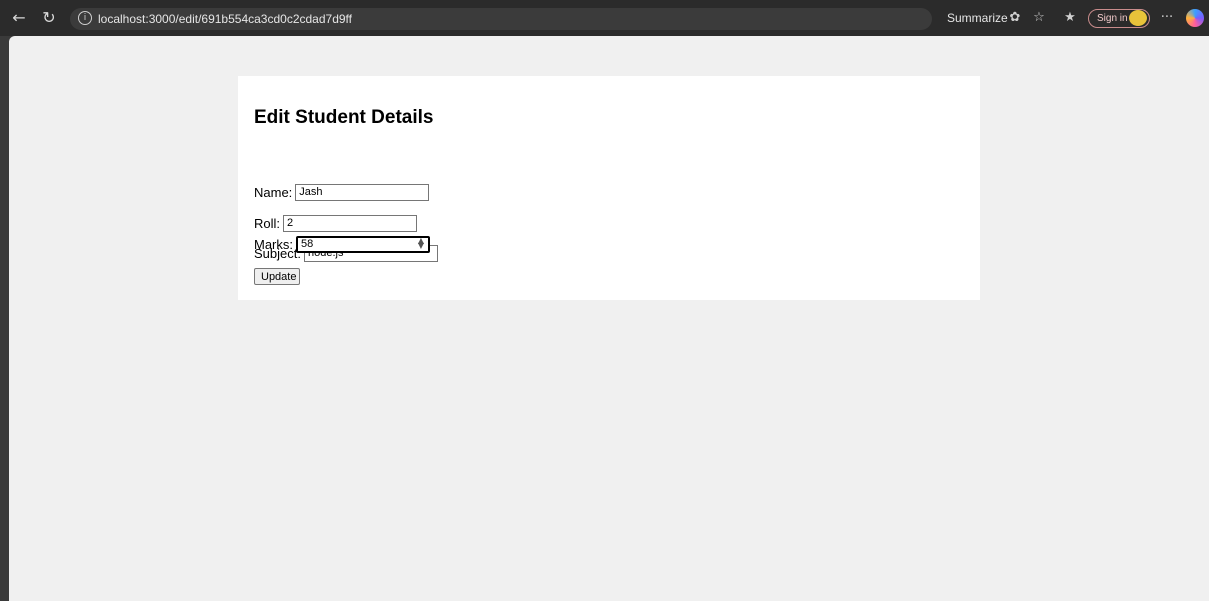  What do you see at coordinates (1195, 18) in the screenshot?
I see `copilot-icon` at bounding box center [1195, 18].